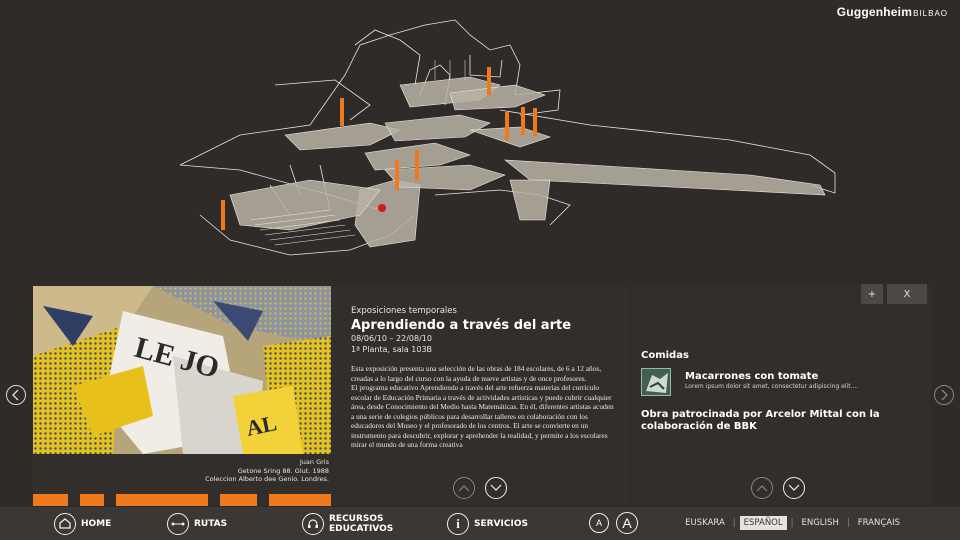 Image resolution: width=960 pixels, height=540 pixels. What do you see at coordinates (356, 518) in the screenshot?
I see `nav-recursos-line-1: RECURSOS` at bounding box center [356, 518].